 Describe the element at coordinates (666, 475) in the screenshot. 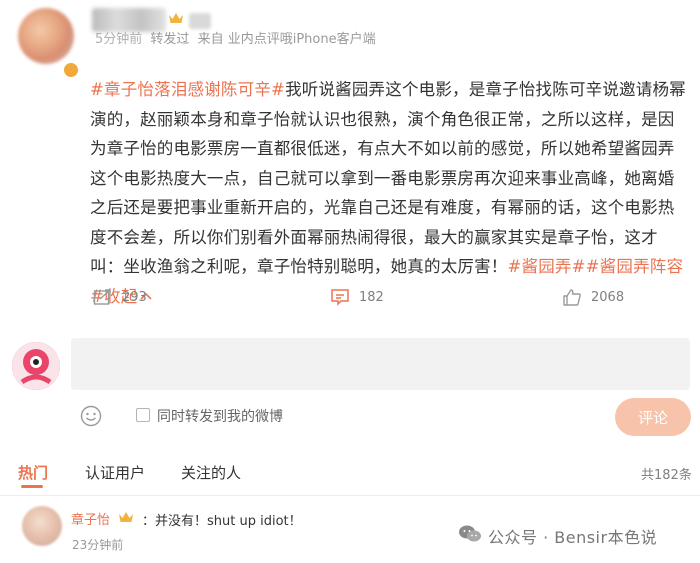

I see `total-comments: 共182条` at that location.